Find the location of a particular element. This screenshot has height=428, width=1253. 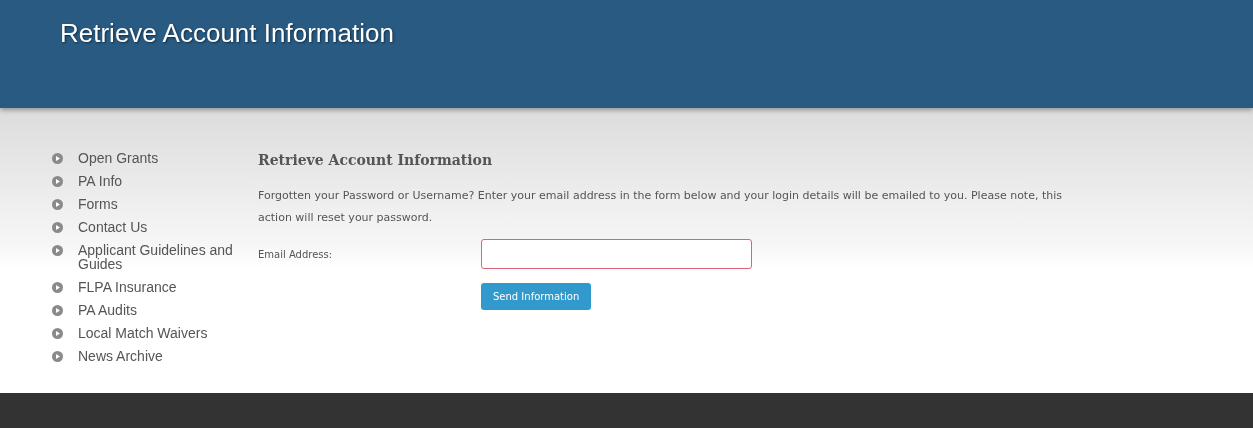

sidebar-link: PA Audits is located at coordinates (168, 310).